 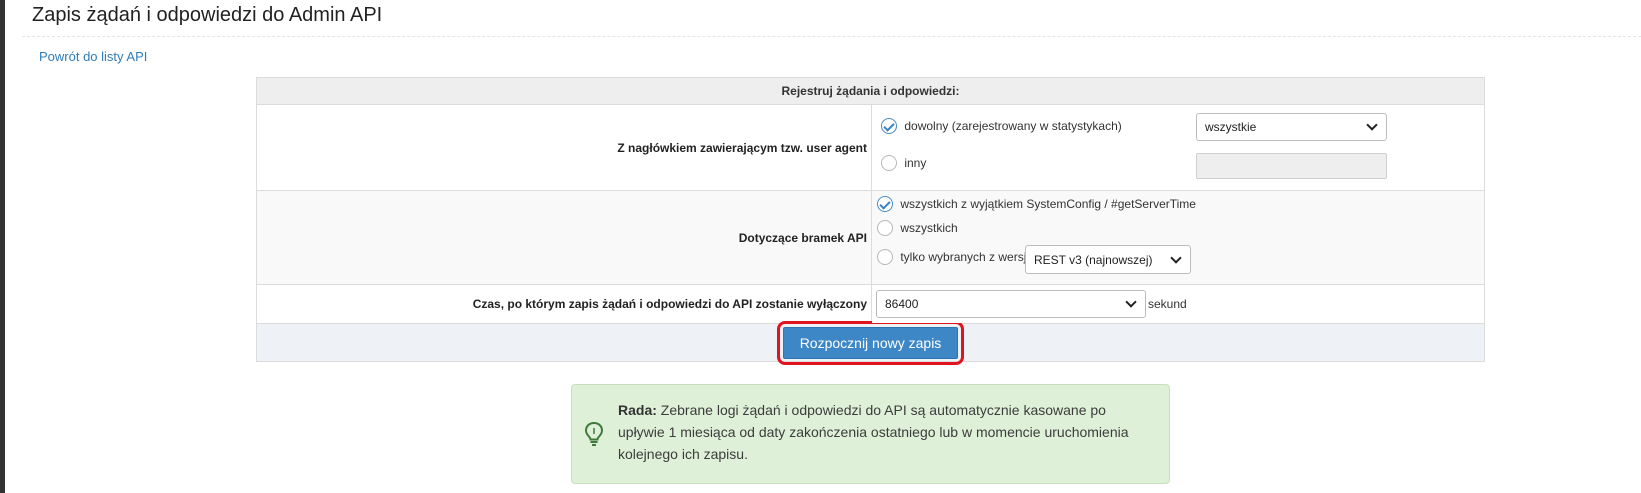 I want to click on gateways-all-label: wszystkich, so click(x=929, y=228).